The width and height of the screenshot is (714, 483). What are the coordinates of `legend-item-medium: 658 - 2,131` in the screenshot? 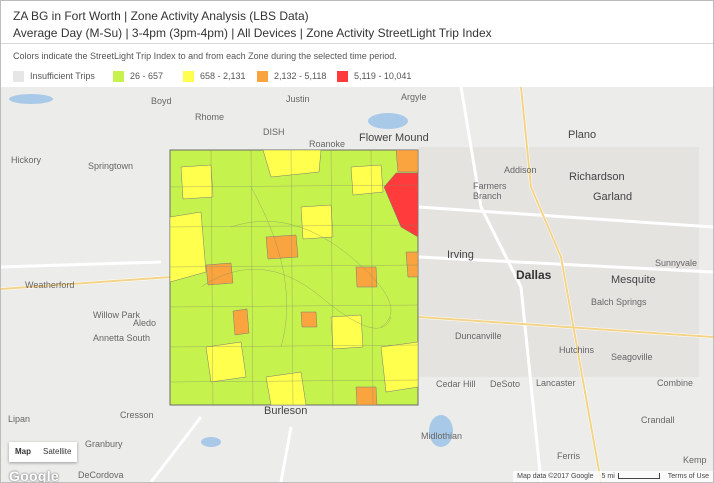 It's located at (214, 76).